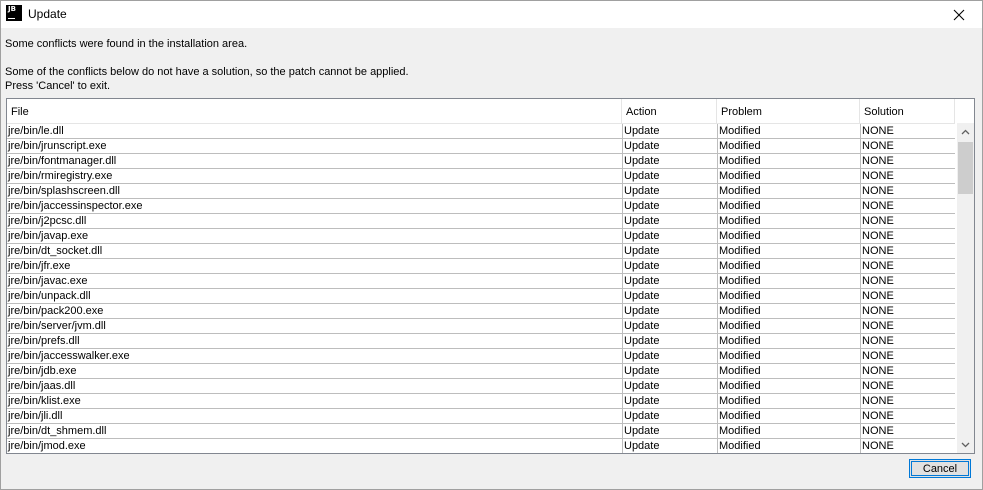 This screenshot has height=490, width=983. What do you see at coordinates (965, 131) in the screenshot?
I see `scroll-up-button` at bounding box center [965, 131].